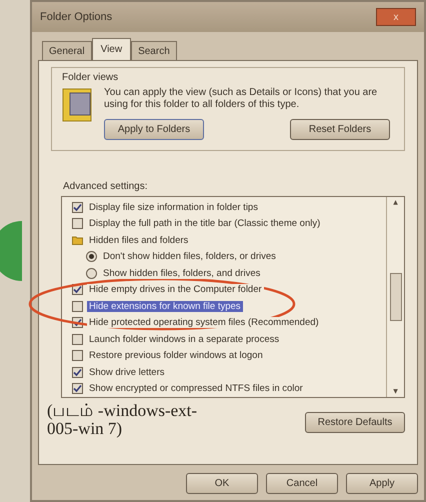  Describe the element at coordinates (340, 129) in the screenshot. I see `folder-button: Reset Folders` at that location.